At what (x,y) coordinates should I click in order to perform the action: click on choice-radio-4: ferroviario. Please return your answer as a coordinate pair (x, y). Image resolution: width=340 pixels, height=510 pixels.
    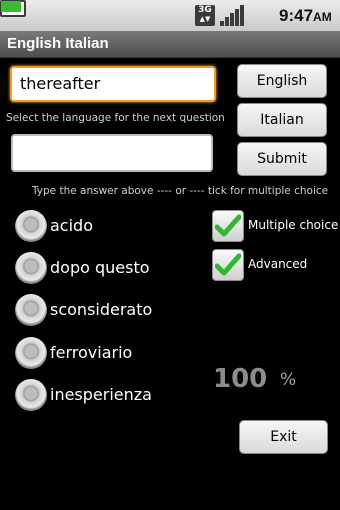
    Looking at the image, I should click on (109, 353).